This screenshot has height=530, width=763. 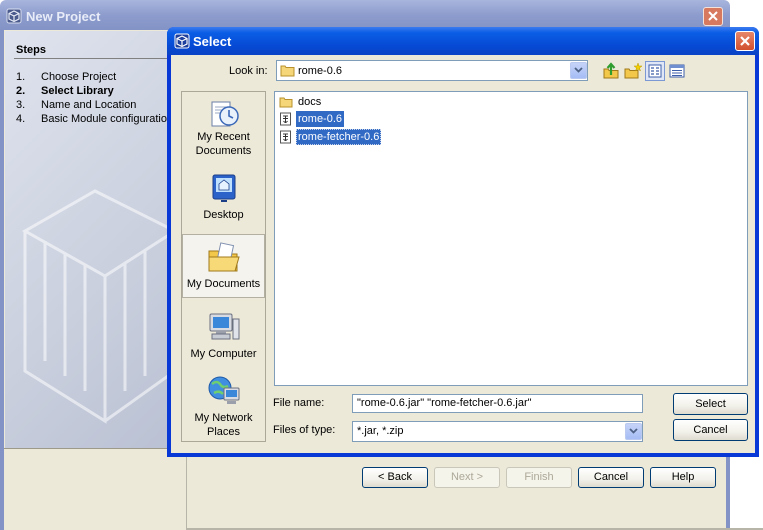 What do you see at coordinates (539, 477) in the screenshot?
I see `finish-button: Finish` at bounding box center [539, 477].